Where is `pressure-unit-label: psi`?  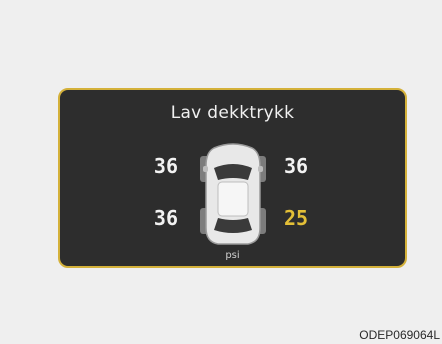
pressure-unit-label: psi is located at coordinates (232, 255).